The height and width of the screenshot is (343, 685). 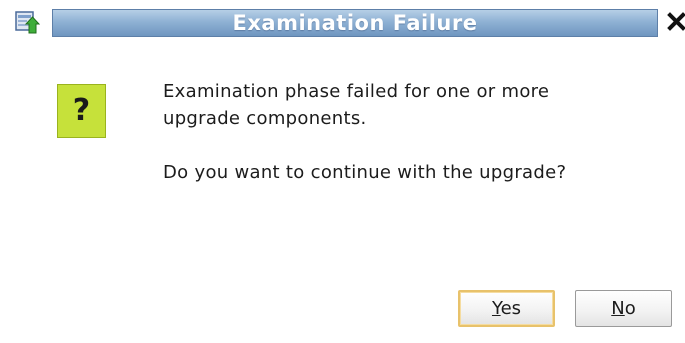 I want to click on message-line-2: upgrade components., so click(x=265, y=118).